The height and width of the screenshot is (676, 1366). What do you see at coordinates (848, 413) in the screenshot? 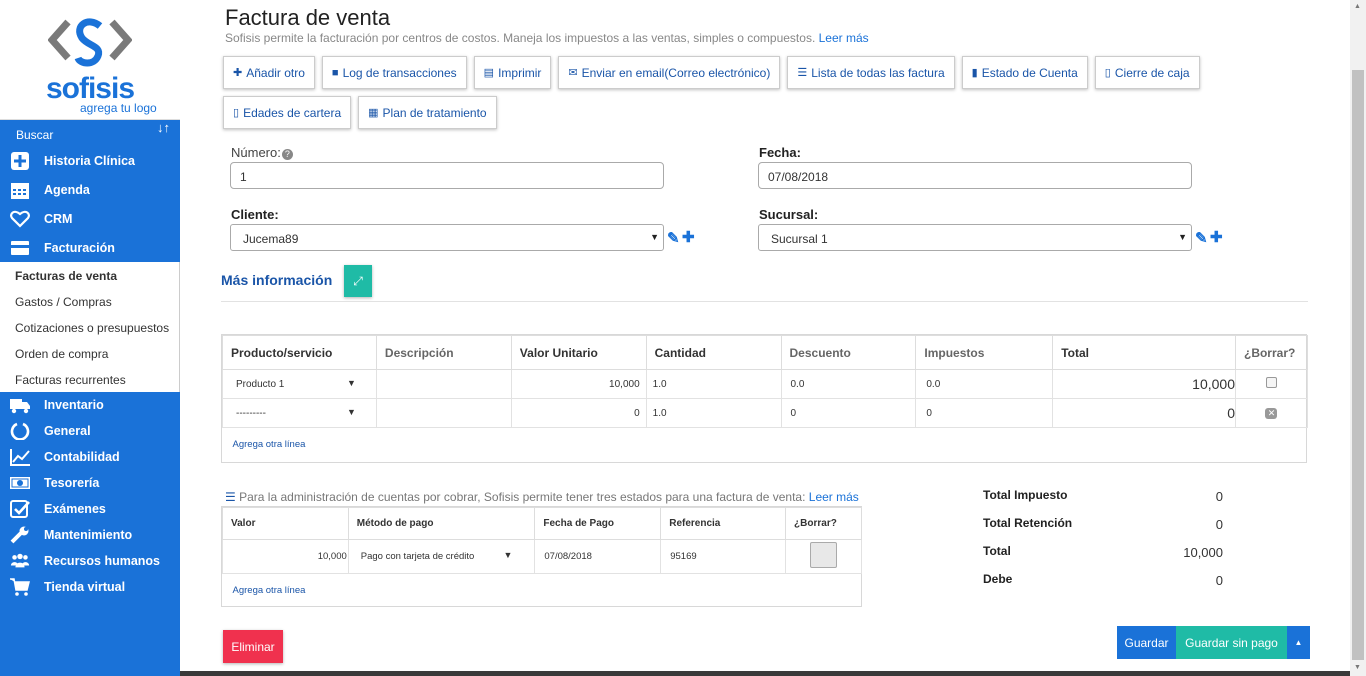
I see `discount-input: 0` at bounding box center [848, 413].